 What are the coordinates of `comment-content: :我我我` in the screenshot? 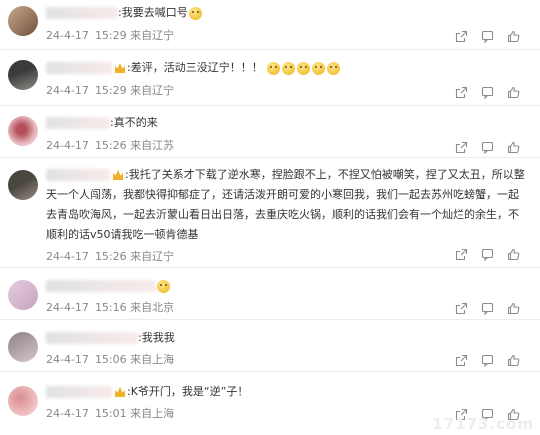 It's located at (286, 338).